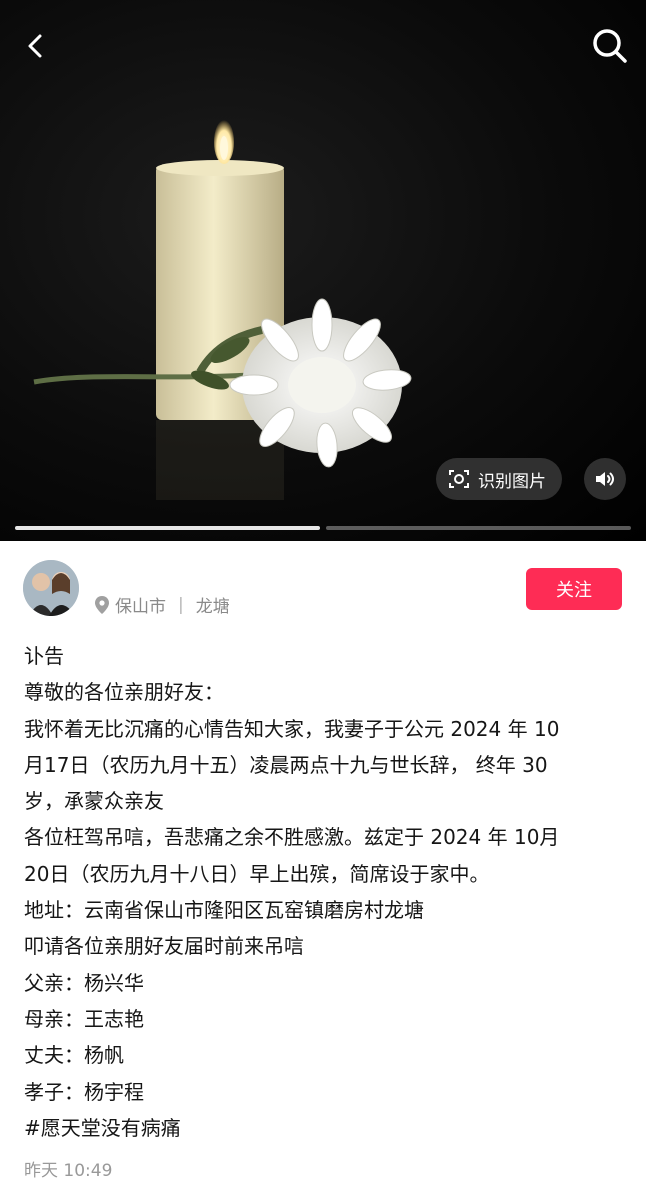 This screenshot has height=1200, width=646. What do you see at coordinates (124, 692) in the screenshot?
I see `post-line: 尊敬的各位亲朋好友：` at bounding box center [124, 692].